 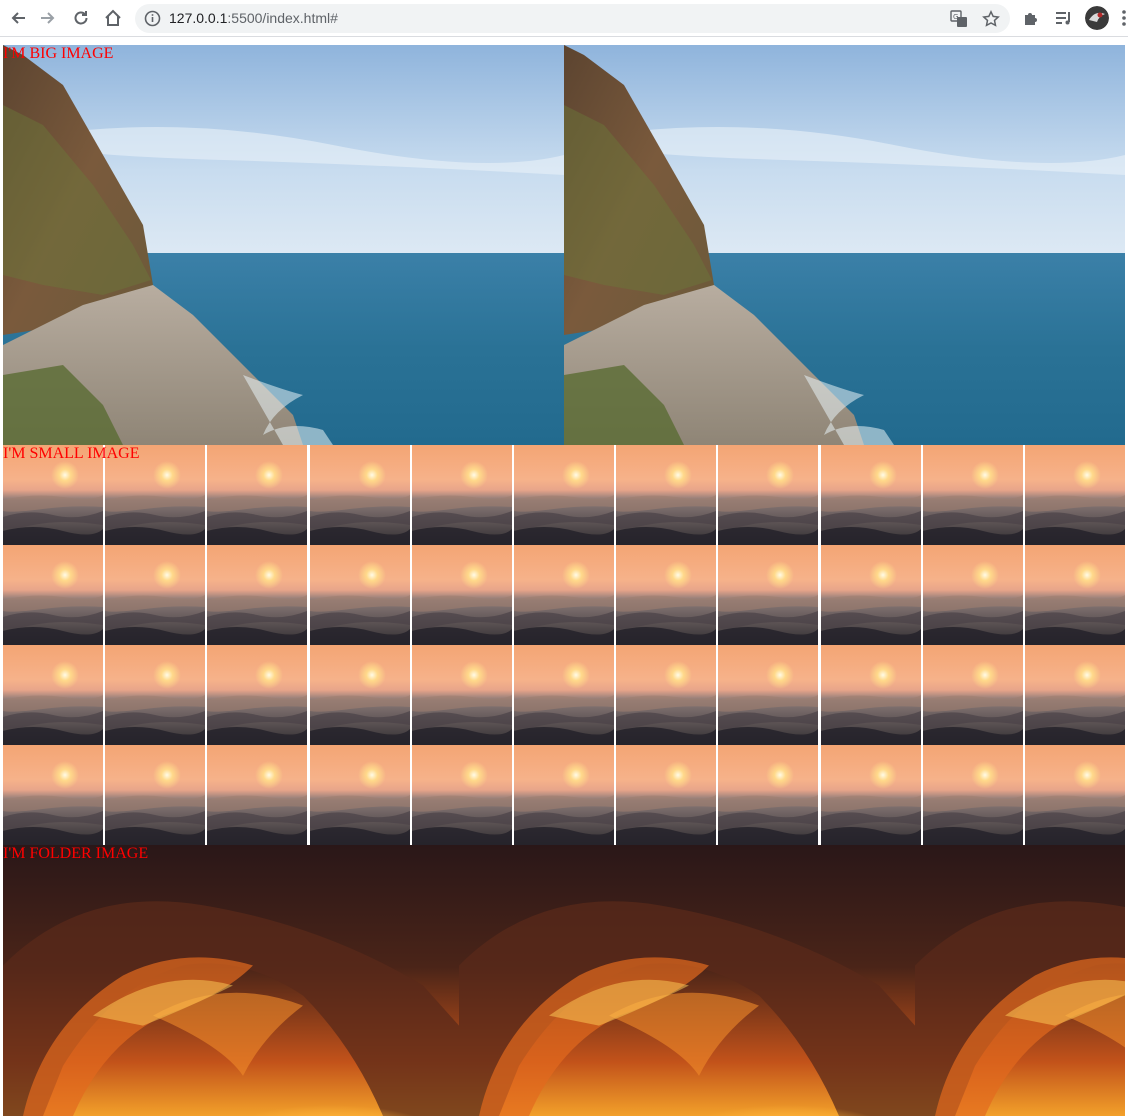 I want to click on back-button, so click(x=18, y=18).